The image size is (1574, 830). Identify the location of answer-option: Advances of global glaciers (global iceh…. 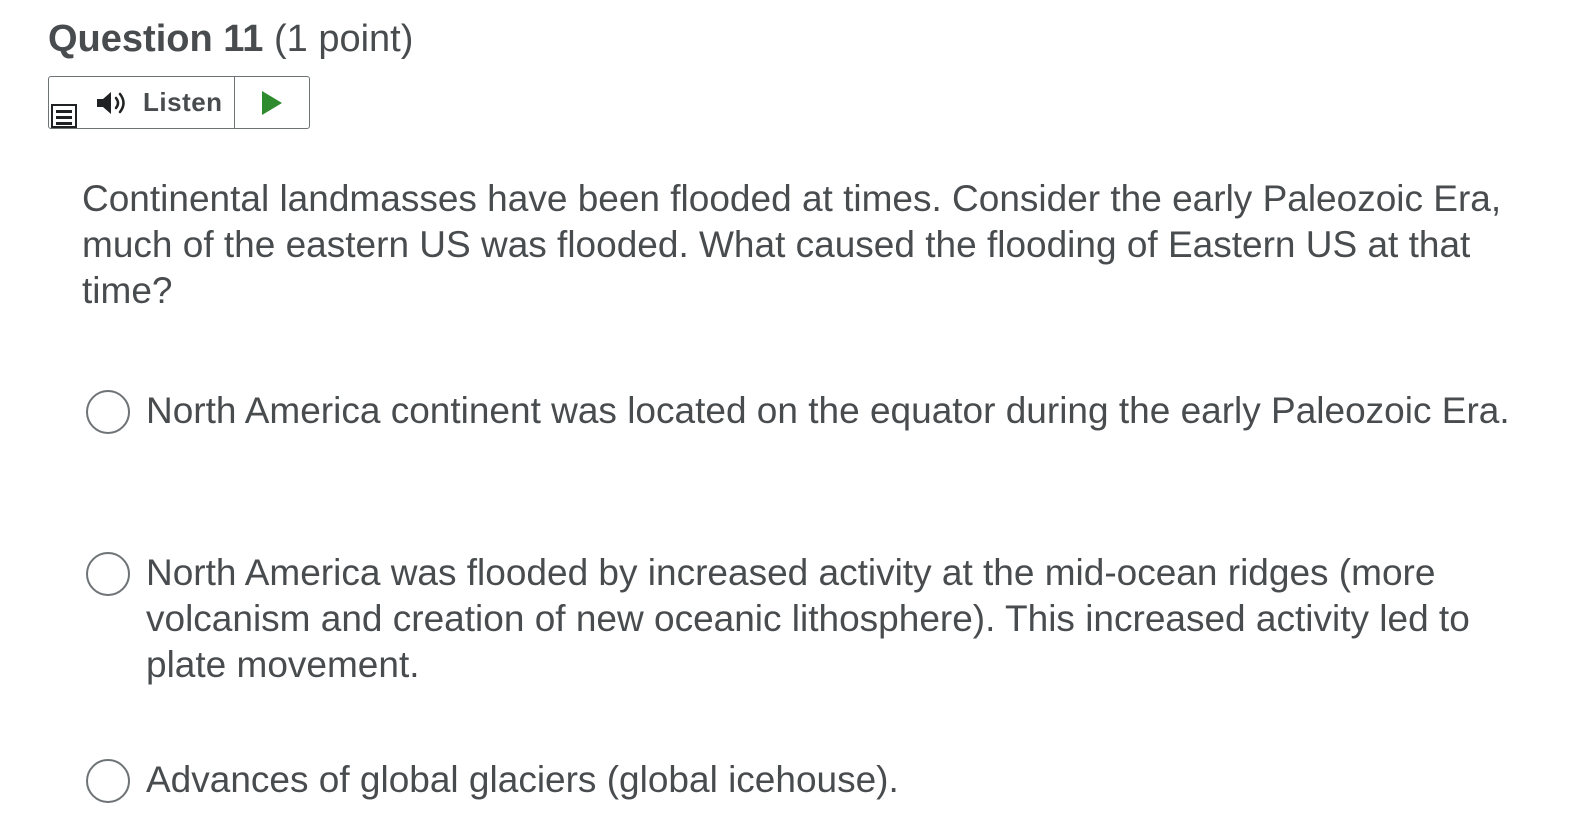
(806, 780).